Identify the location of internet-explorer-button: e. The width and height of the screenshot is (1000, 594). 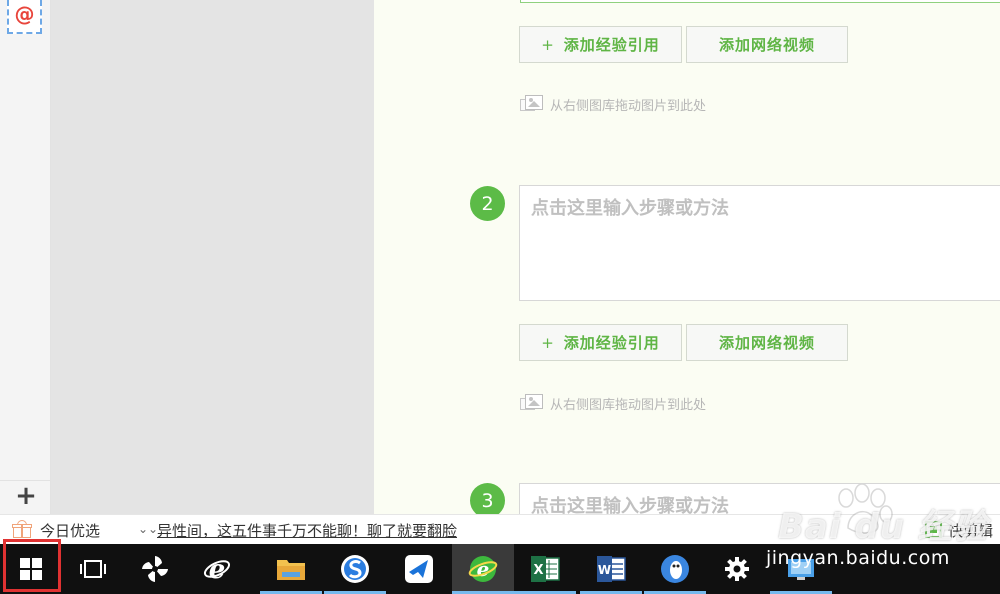
(217, 569).